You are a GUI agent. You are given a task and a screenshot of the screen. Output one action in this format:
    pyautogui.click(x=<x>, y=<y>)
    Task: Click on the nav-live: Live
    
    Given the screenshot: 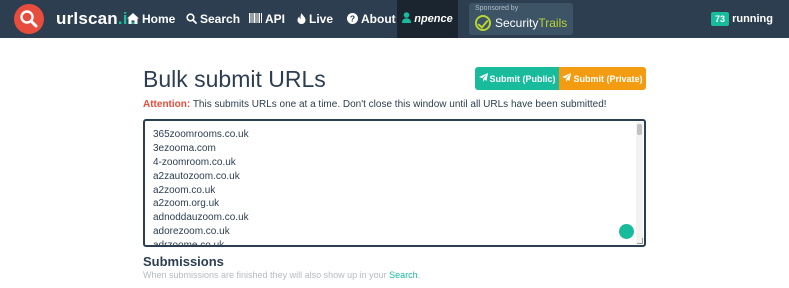 What is the action you would take?
    pyautogui.click(x=315, y=19)
    